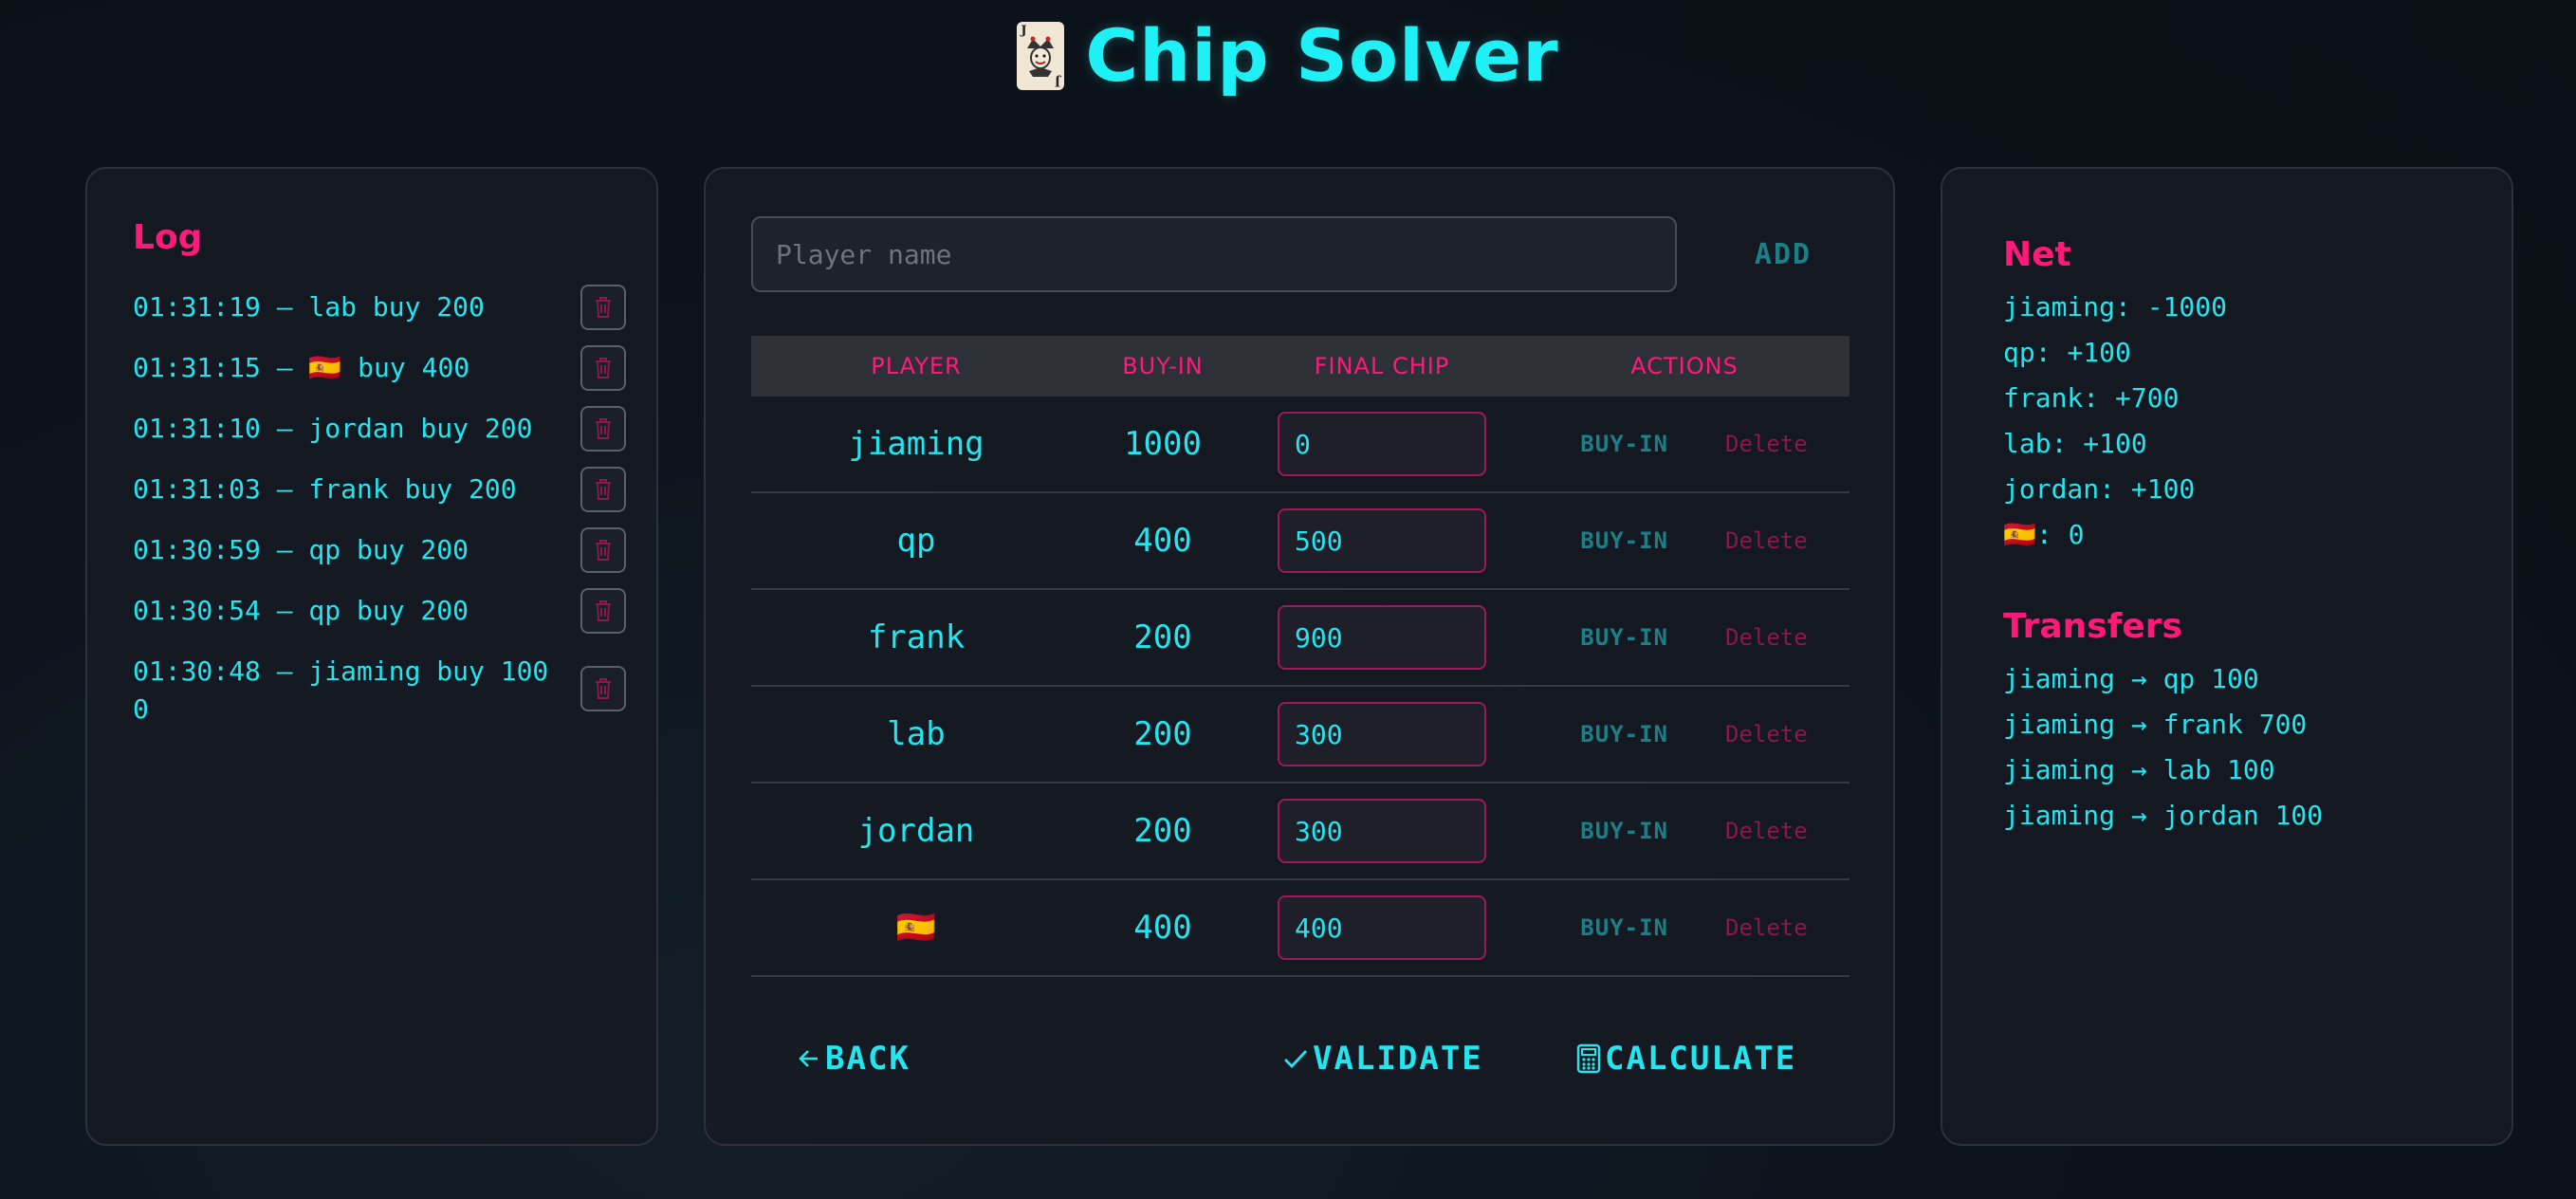 Image resolution: width=2576 pixels, height=1199 pixels. I want to click on transfer-item: jiaming → qp 100, so click(2131, 678).